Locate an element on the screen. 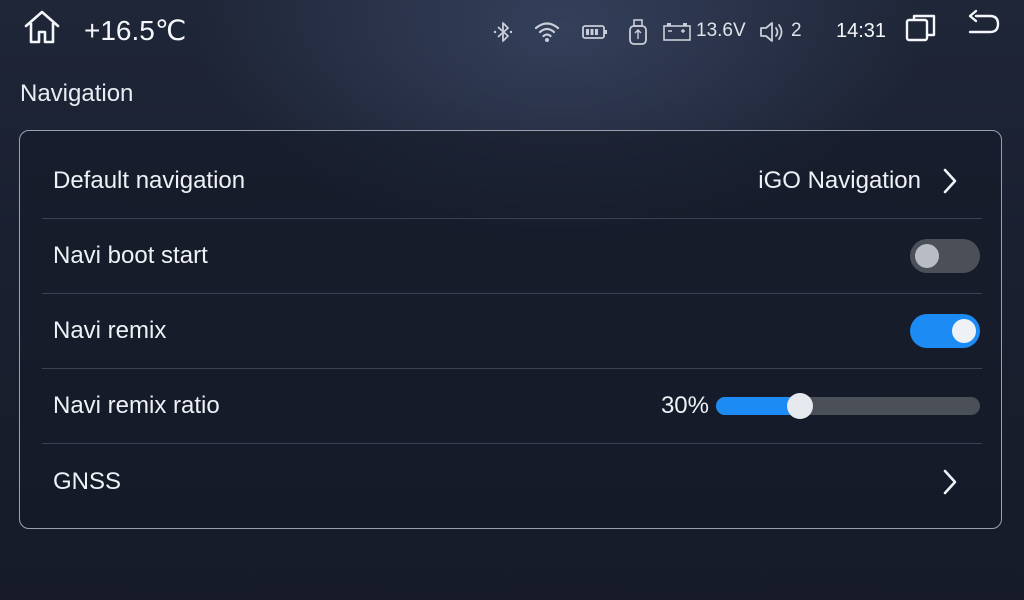 This screenshot has width=1024, height=600. wifi-icon is located at coordinates (547, 32).